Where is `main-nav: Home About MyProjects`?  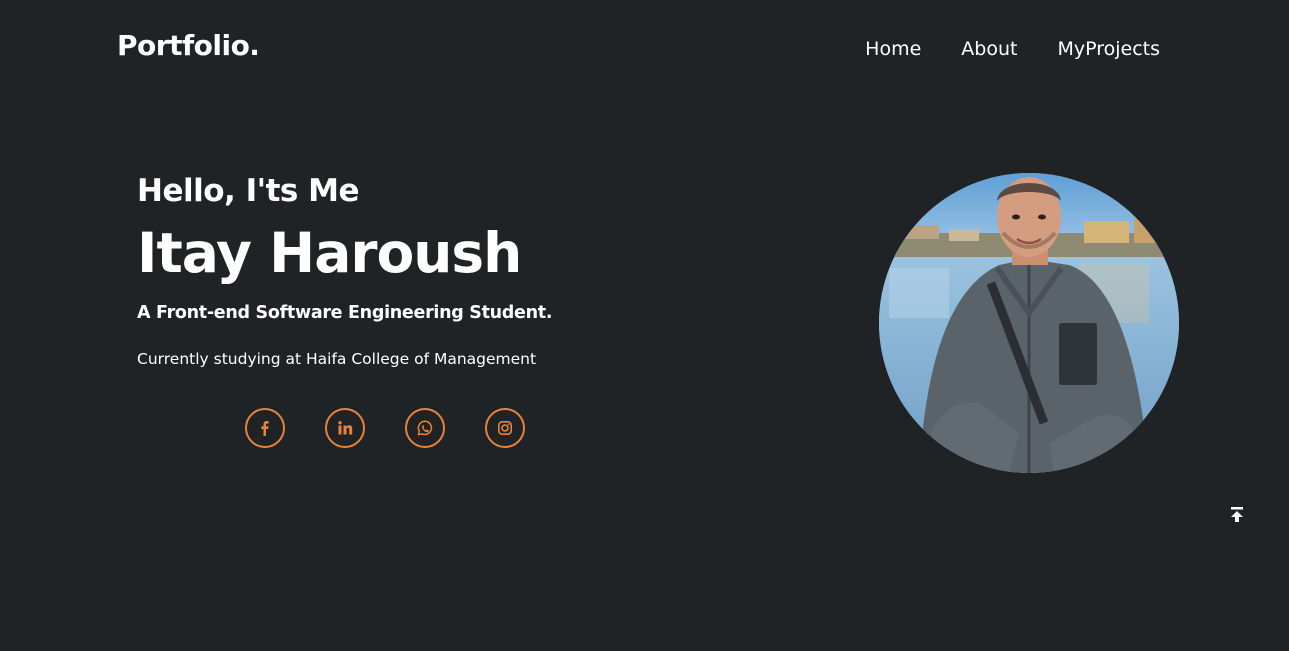 main-nav: Home About MyProjects is located at coordinates (1012, 49).